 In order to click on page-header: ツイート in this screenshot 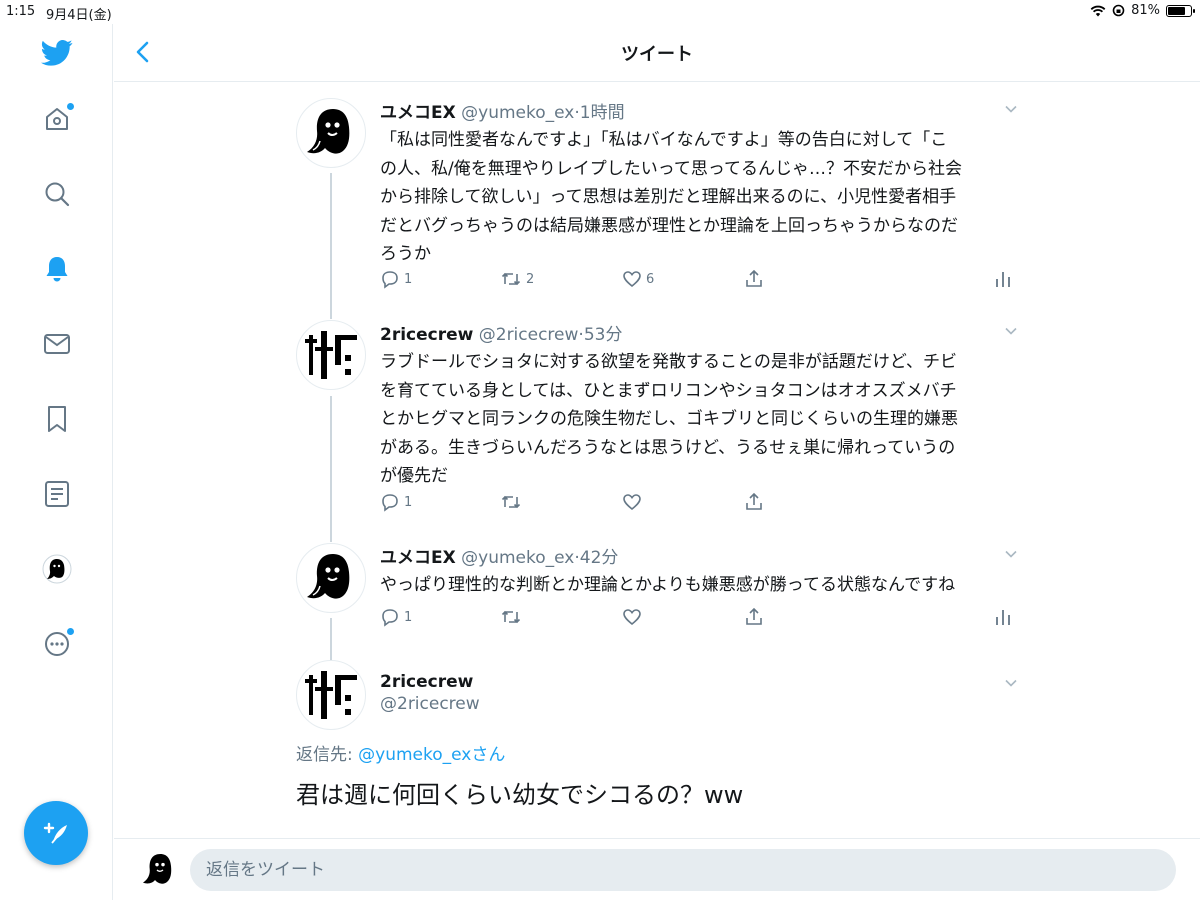, I will do `click(657, 53)`.